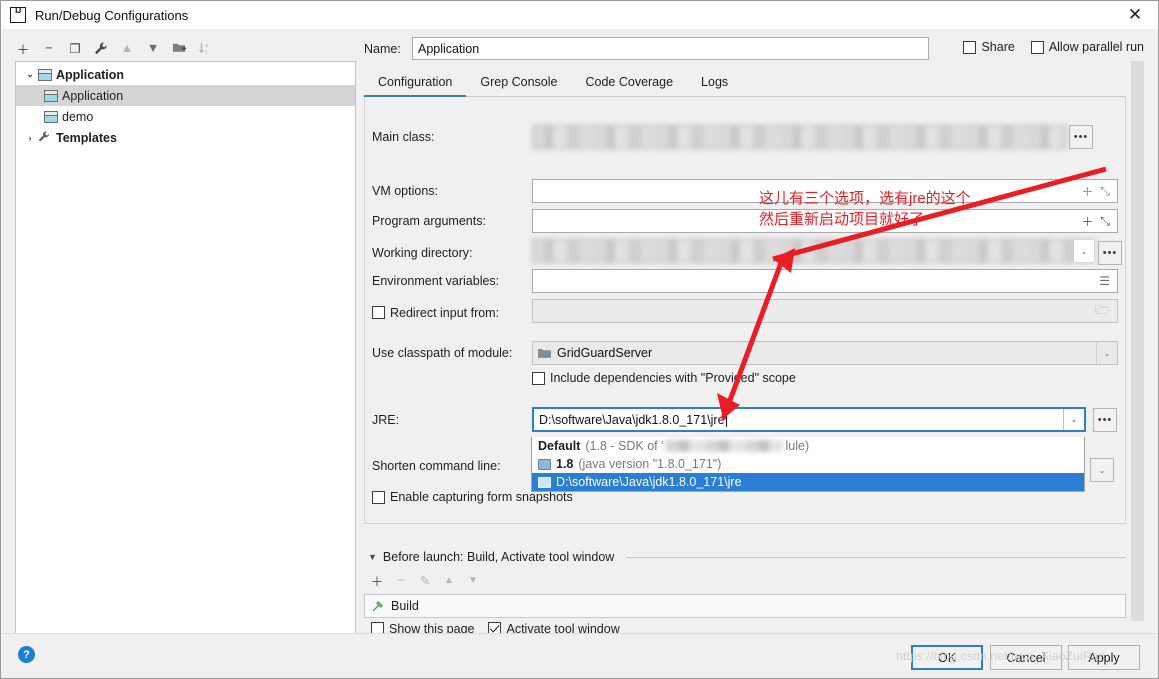  I want to click on close-icon: ✕, so click(1135, 15).